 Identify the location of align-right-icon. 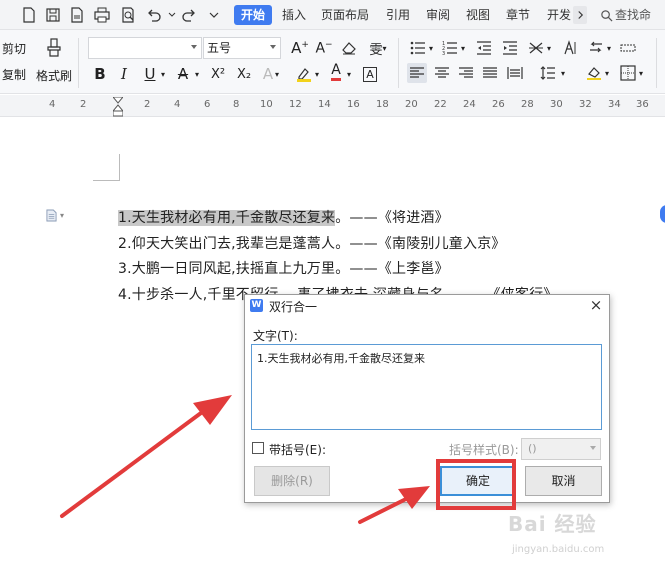
(466, 73).